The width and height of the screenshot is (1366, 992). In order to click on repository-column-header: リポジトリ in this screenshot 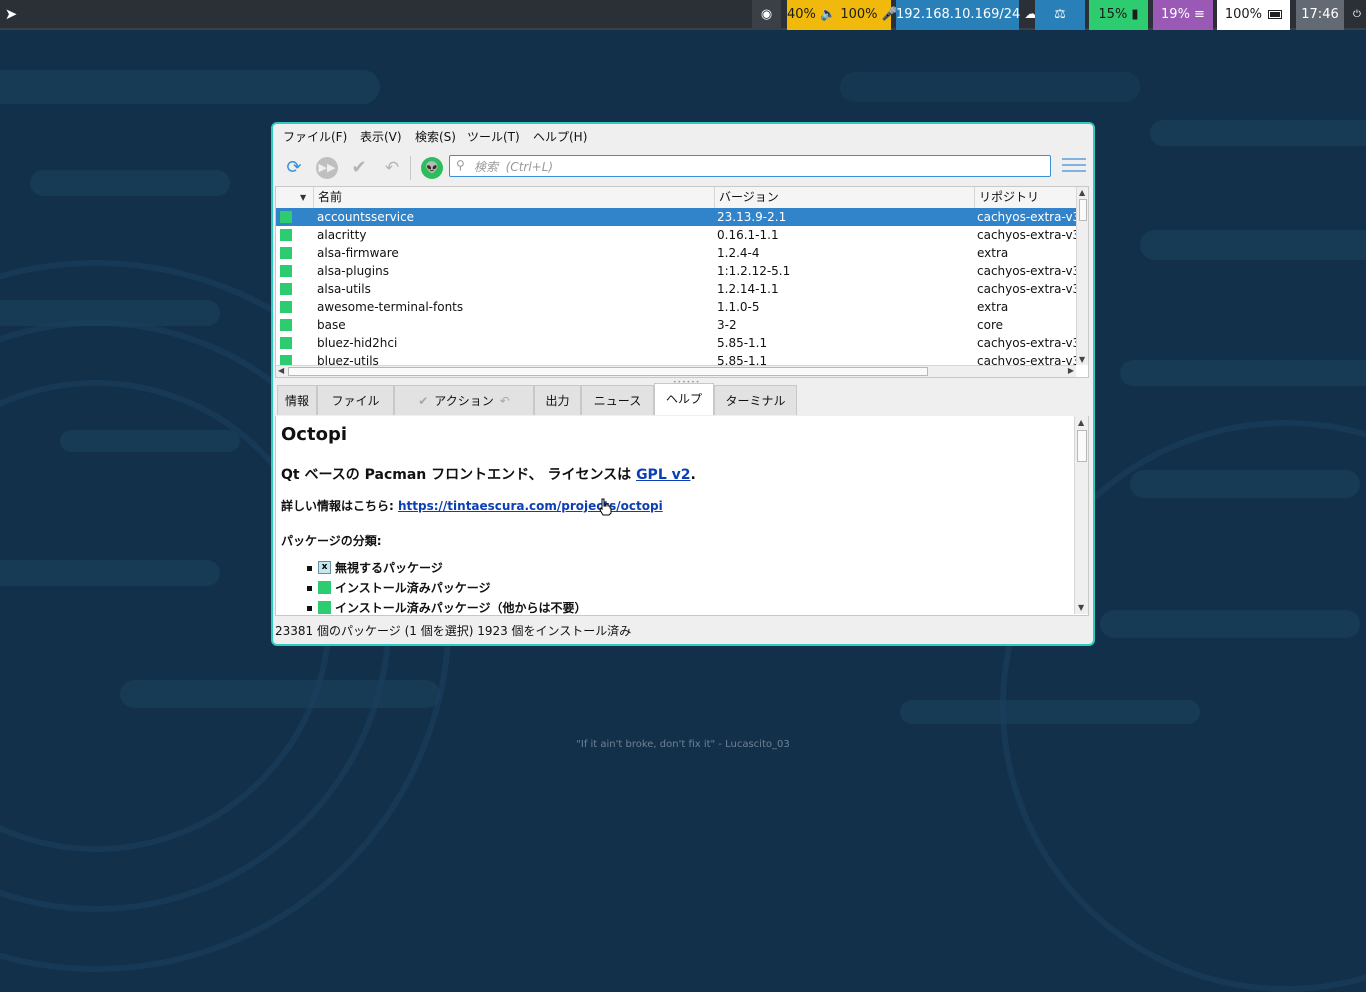, I will do `click(1025, 197)`.